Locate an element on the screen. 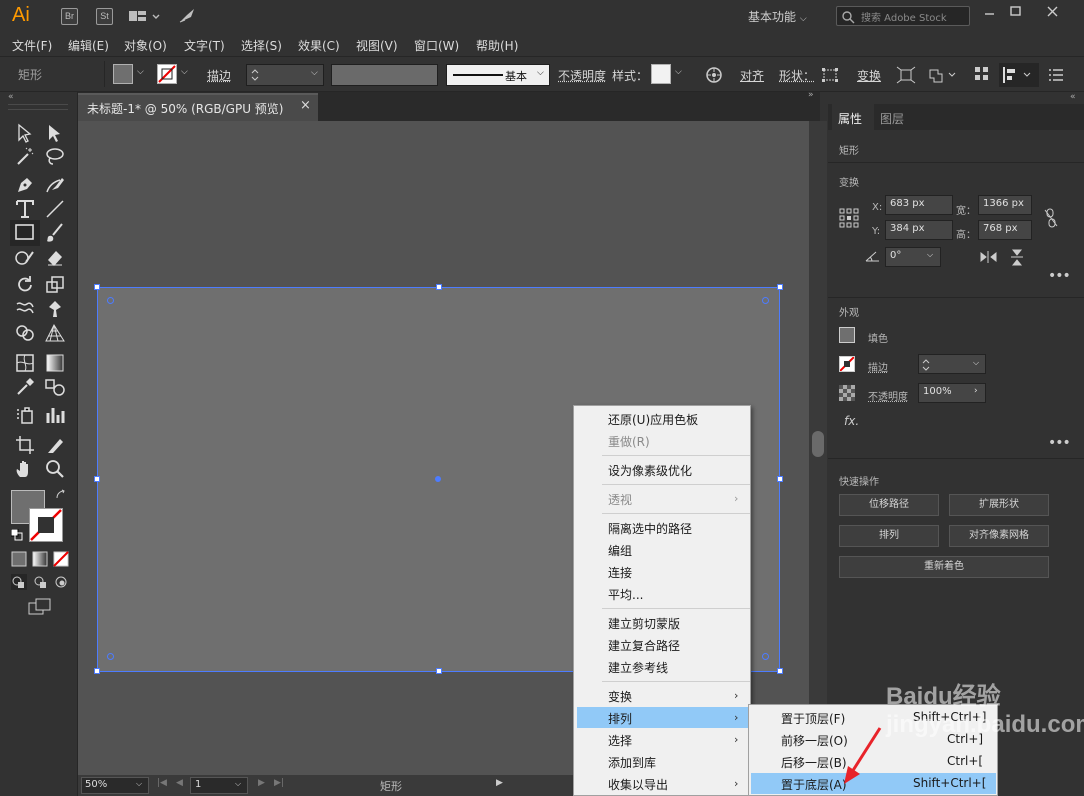  graphic-style-swatch is located at coordinates (661, 74).